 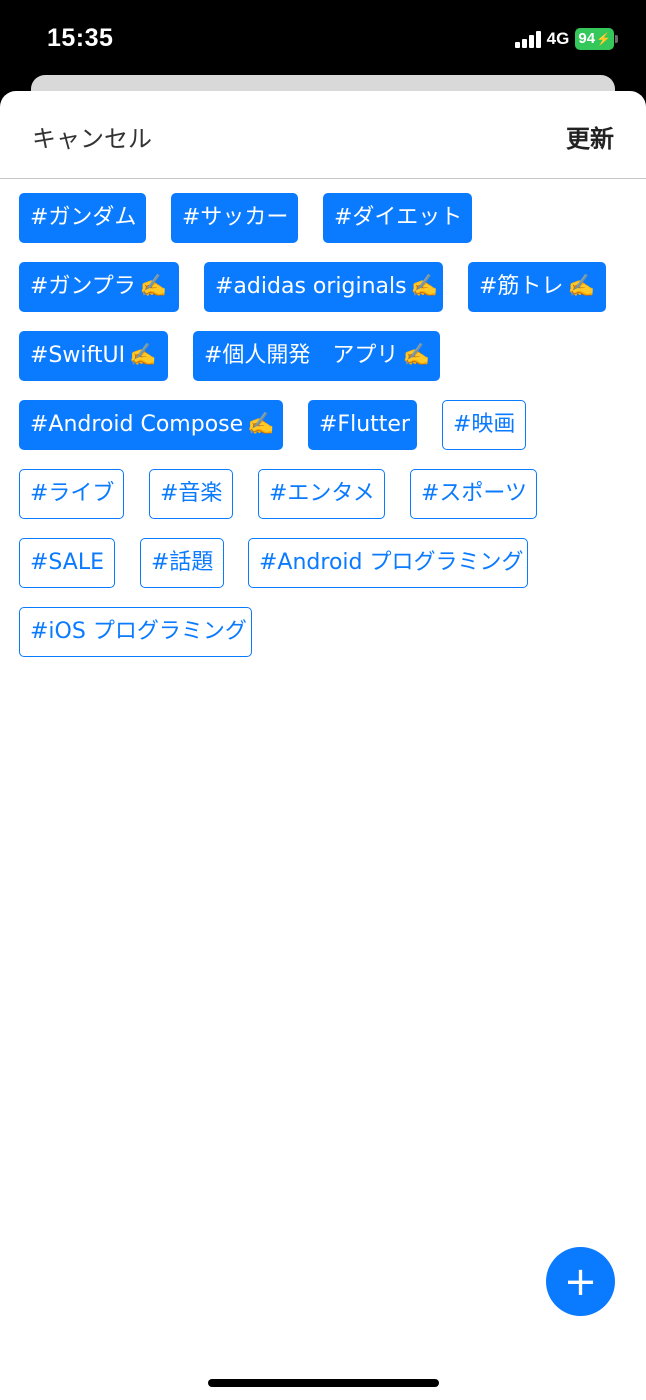 I want to click on tag-label: #話題, so click(x=182, y=562).